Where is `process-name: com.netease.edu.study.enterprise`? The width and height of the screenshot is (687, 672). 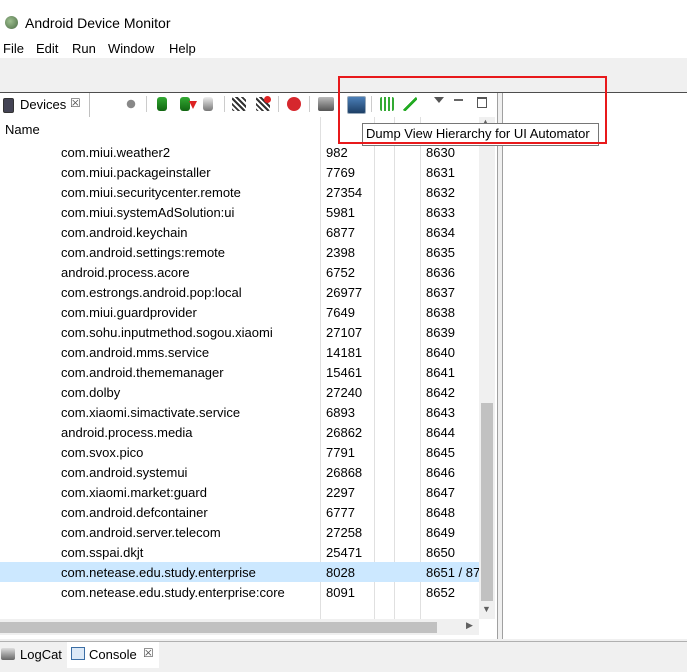
process-name: com.netease.edu.study.enterprise is located at coordinates (158, 572).